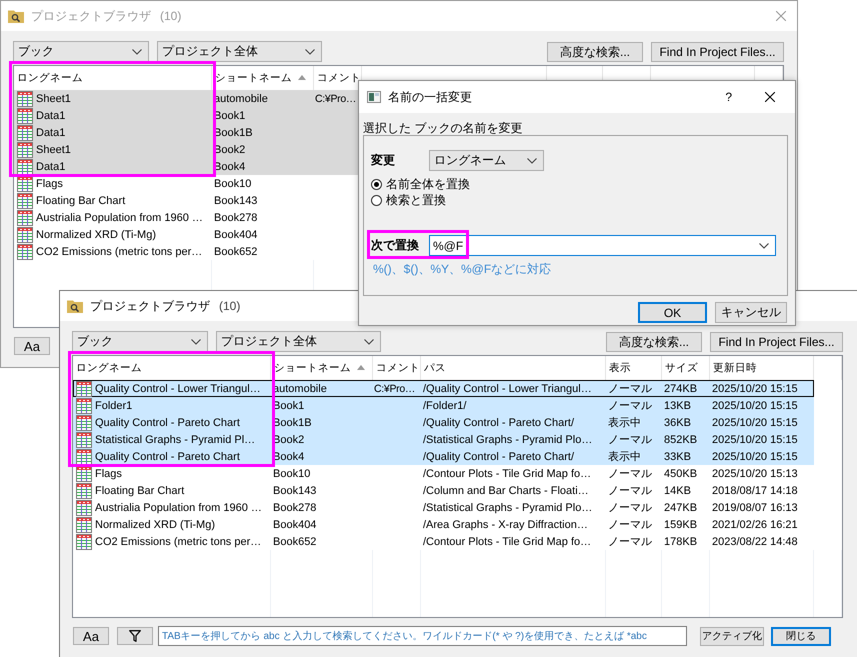 The image size is (857, 657). What do you see at coordinates (444, 406) in the screenshot?
I see `table-cell: /Folder1/` at bounding box center [444, 406].